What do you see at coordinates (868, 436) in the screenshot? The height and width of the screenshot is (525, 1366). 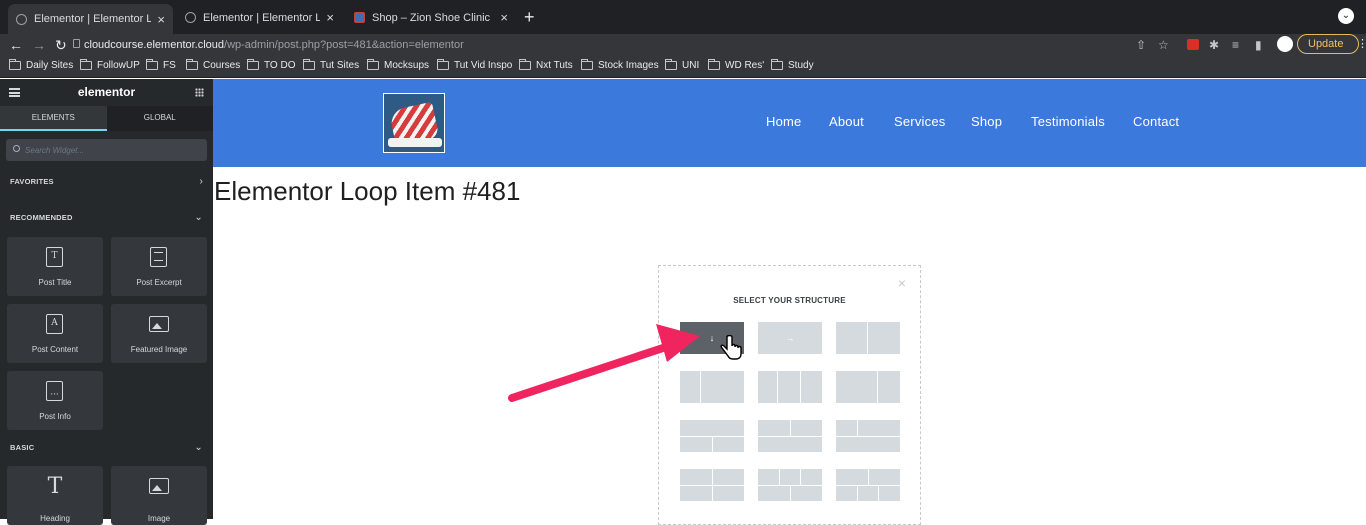 I see `structure-preset-grid-c` at bounding box center [868, 436].